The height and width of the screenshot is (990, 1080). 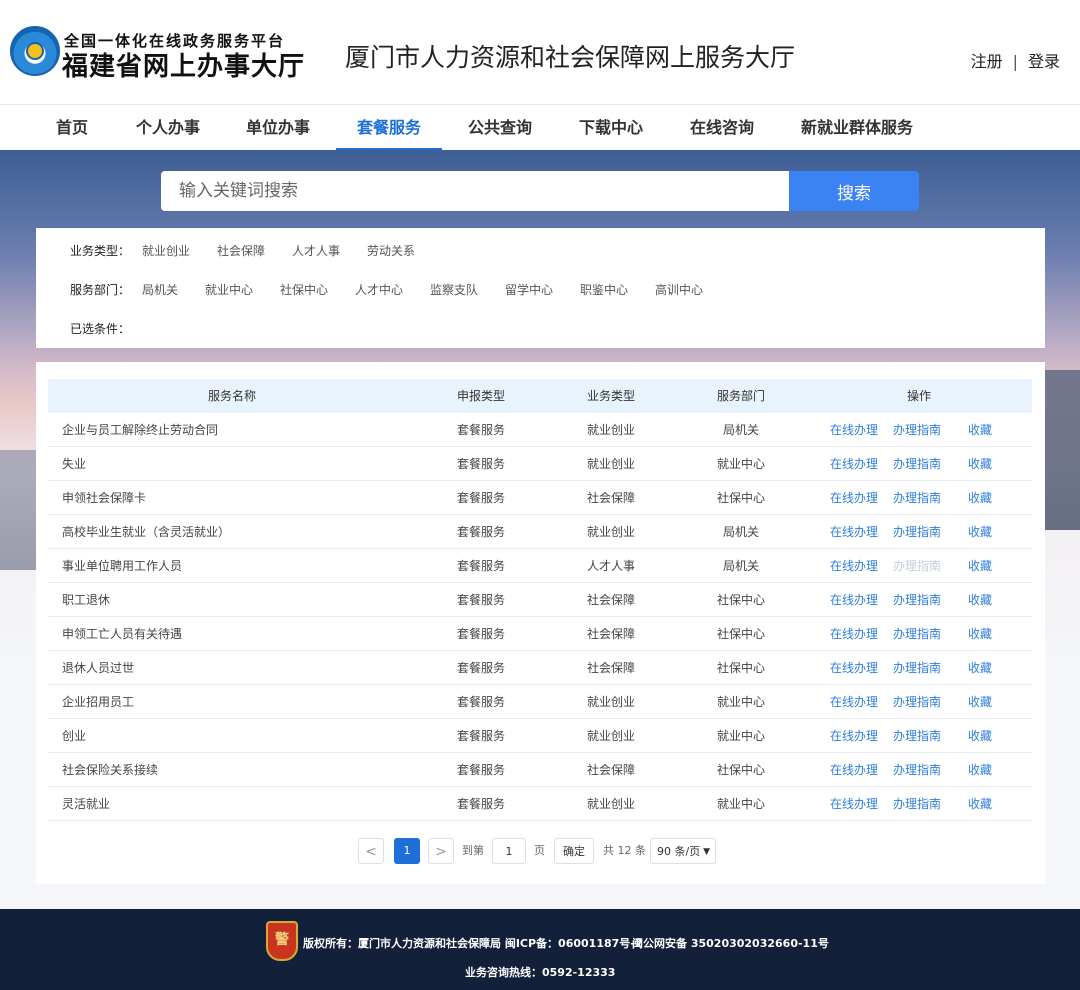 I want to click on filter-option-employment-center: 就业中心, so click(x=229, y=289).